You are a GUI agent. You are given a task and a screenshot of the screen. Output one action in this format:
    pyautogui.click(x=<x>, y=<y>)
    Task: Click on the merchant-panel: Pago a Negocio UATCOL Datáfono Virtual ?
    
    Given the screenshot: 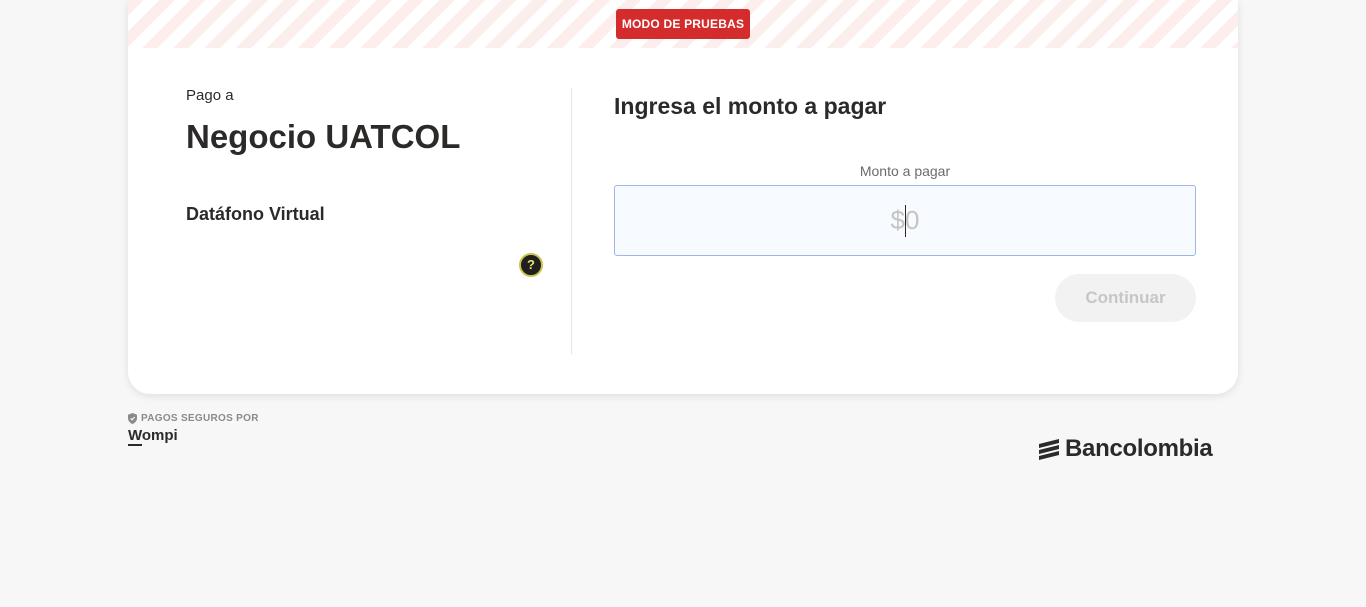 What is the action you would take?
    pyautogui.click(x=378, y=201)
    